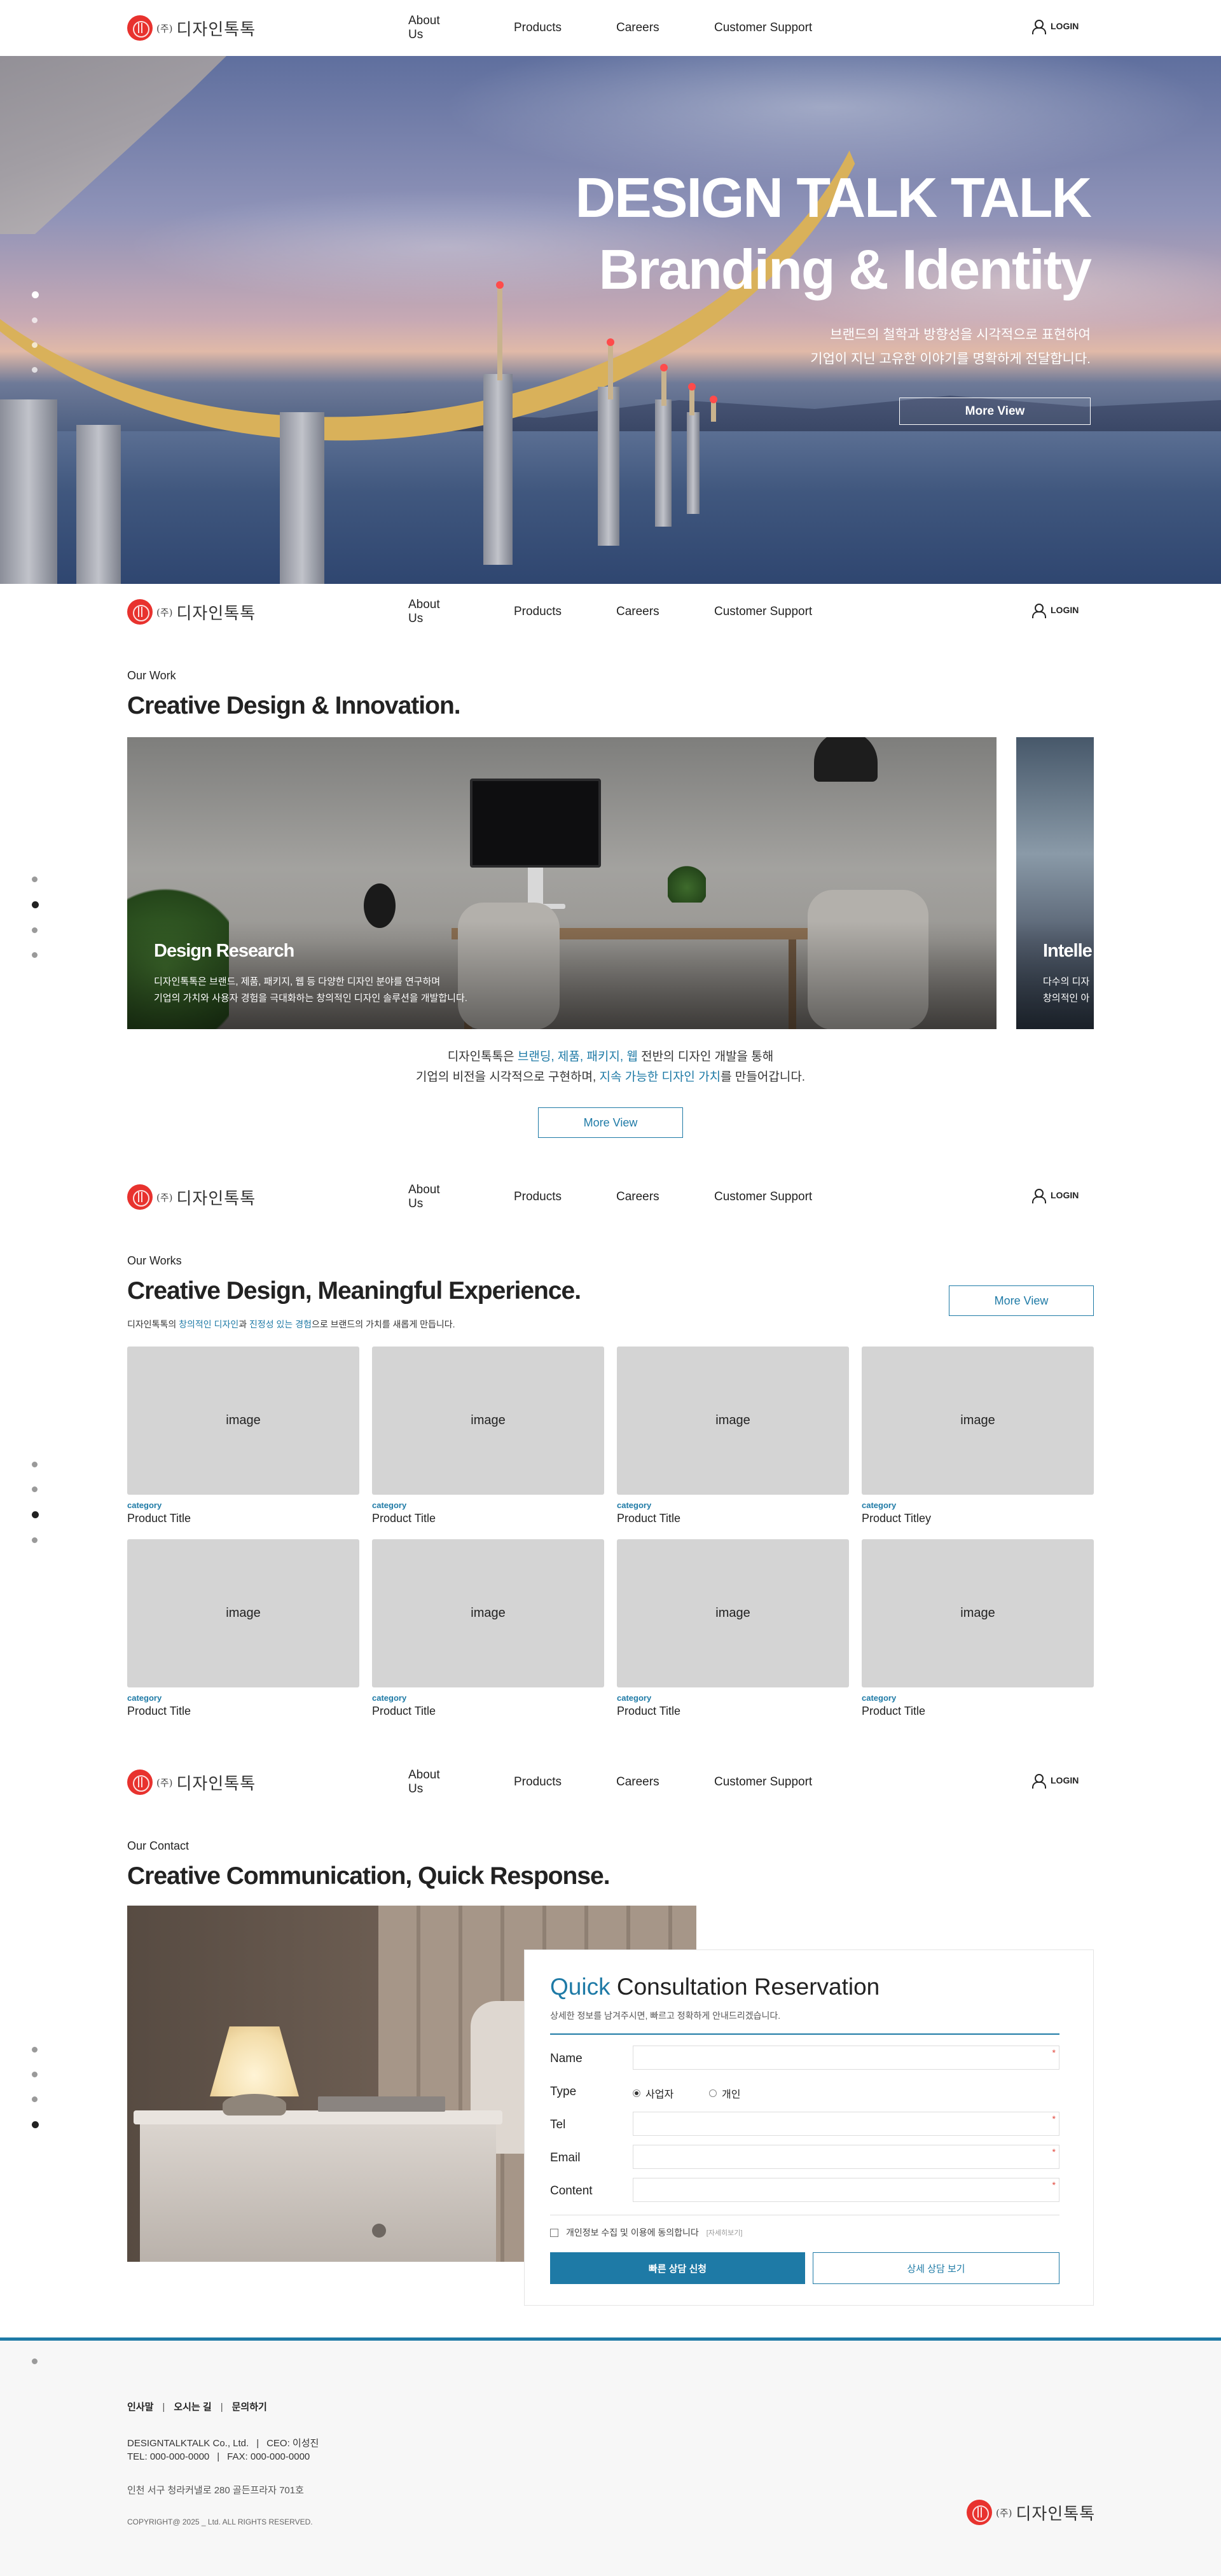  What do you see at coordinates (1055, 883) in the screenshot?
I see `work-card-next: Intelle 다수의 디자 창의적인 아` at bounding box center [1055, 883].